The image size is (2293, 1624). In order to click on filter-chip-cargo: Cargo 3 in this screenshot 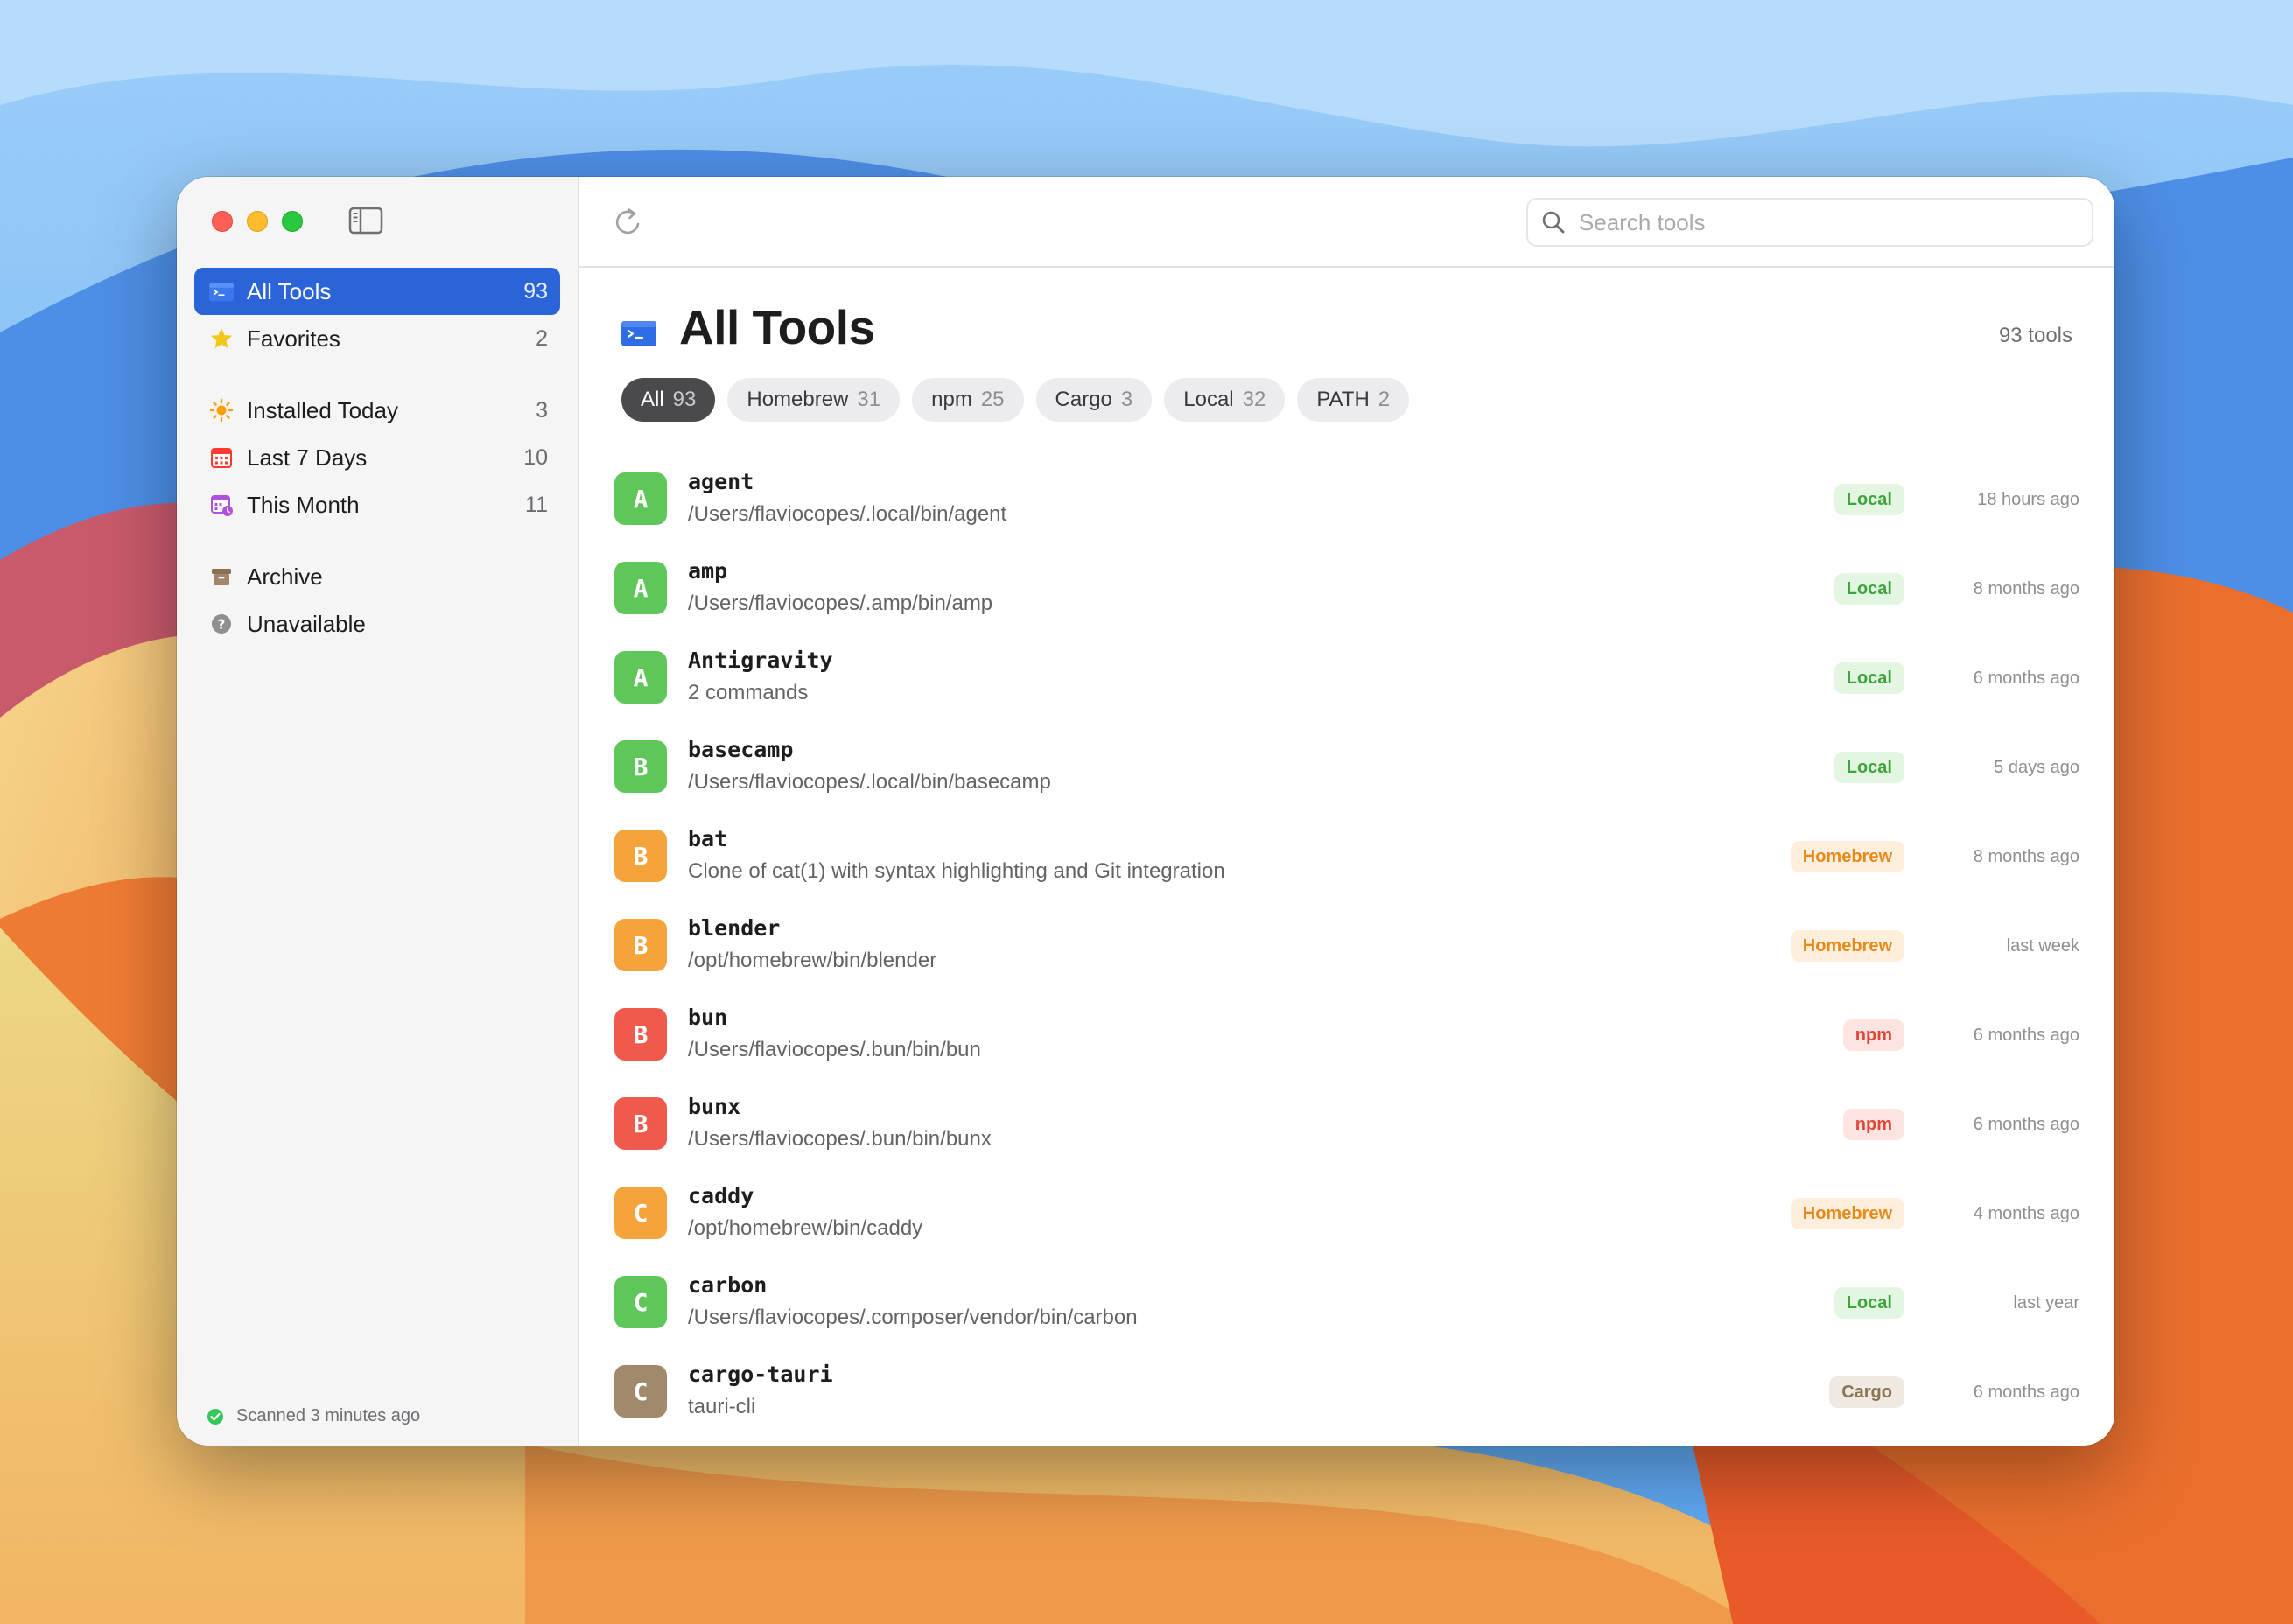, I will do `click(1094, 400)`.